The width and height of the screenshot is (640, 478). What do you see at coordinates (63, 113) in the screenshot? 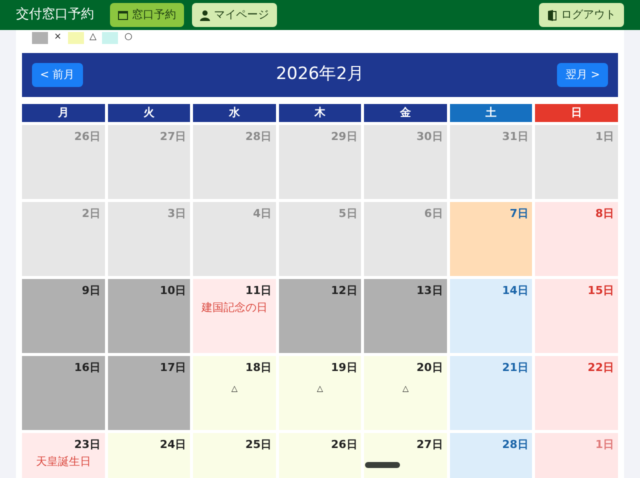
I see `weekday-header: 月` at bounding box center [63, 113].